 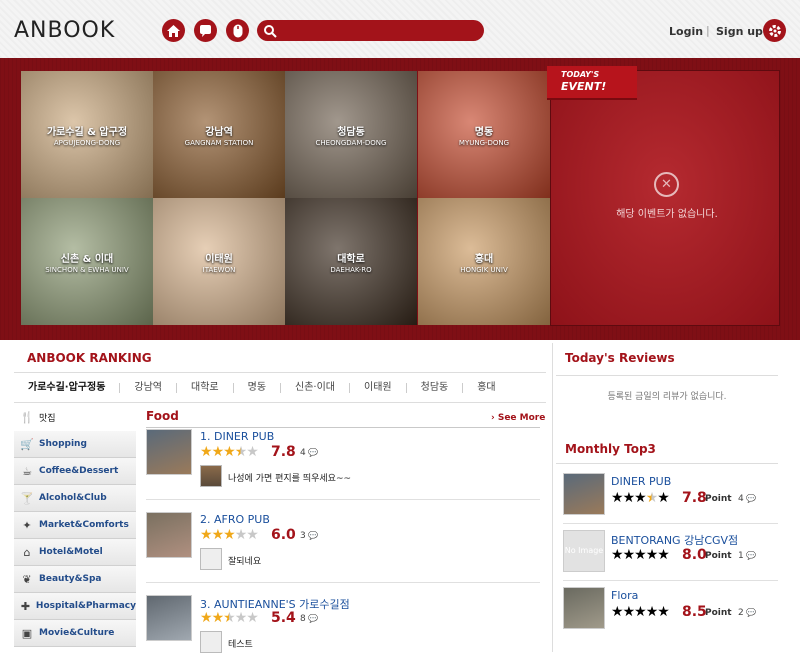 I want to click on area-name-en: DAEHAK-RO, so click(x=351, y=269).